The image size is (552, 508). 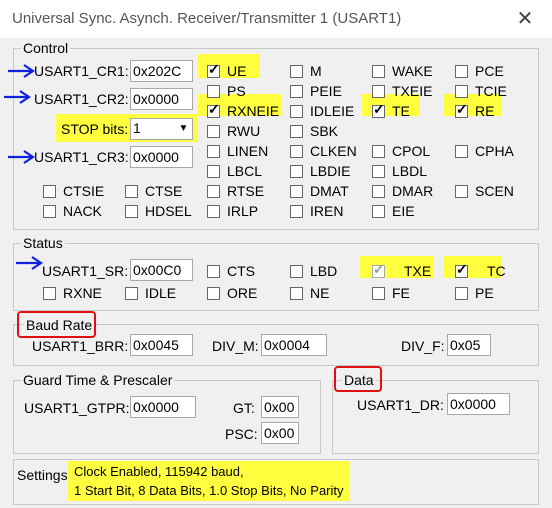 I want to click on control-checkbox-pce: PCE, so click(x=479, y=71).